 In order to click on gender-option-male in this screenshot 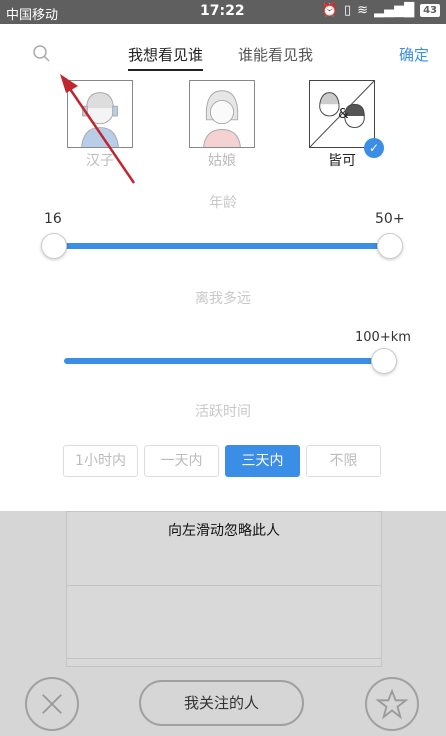, I will do `click(100, 114)`.